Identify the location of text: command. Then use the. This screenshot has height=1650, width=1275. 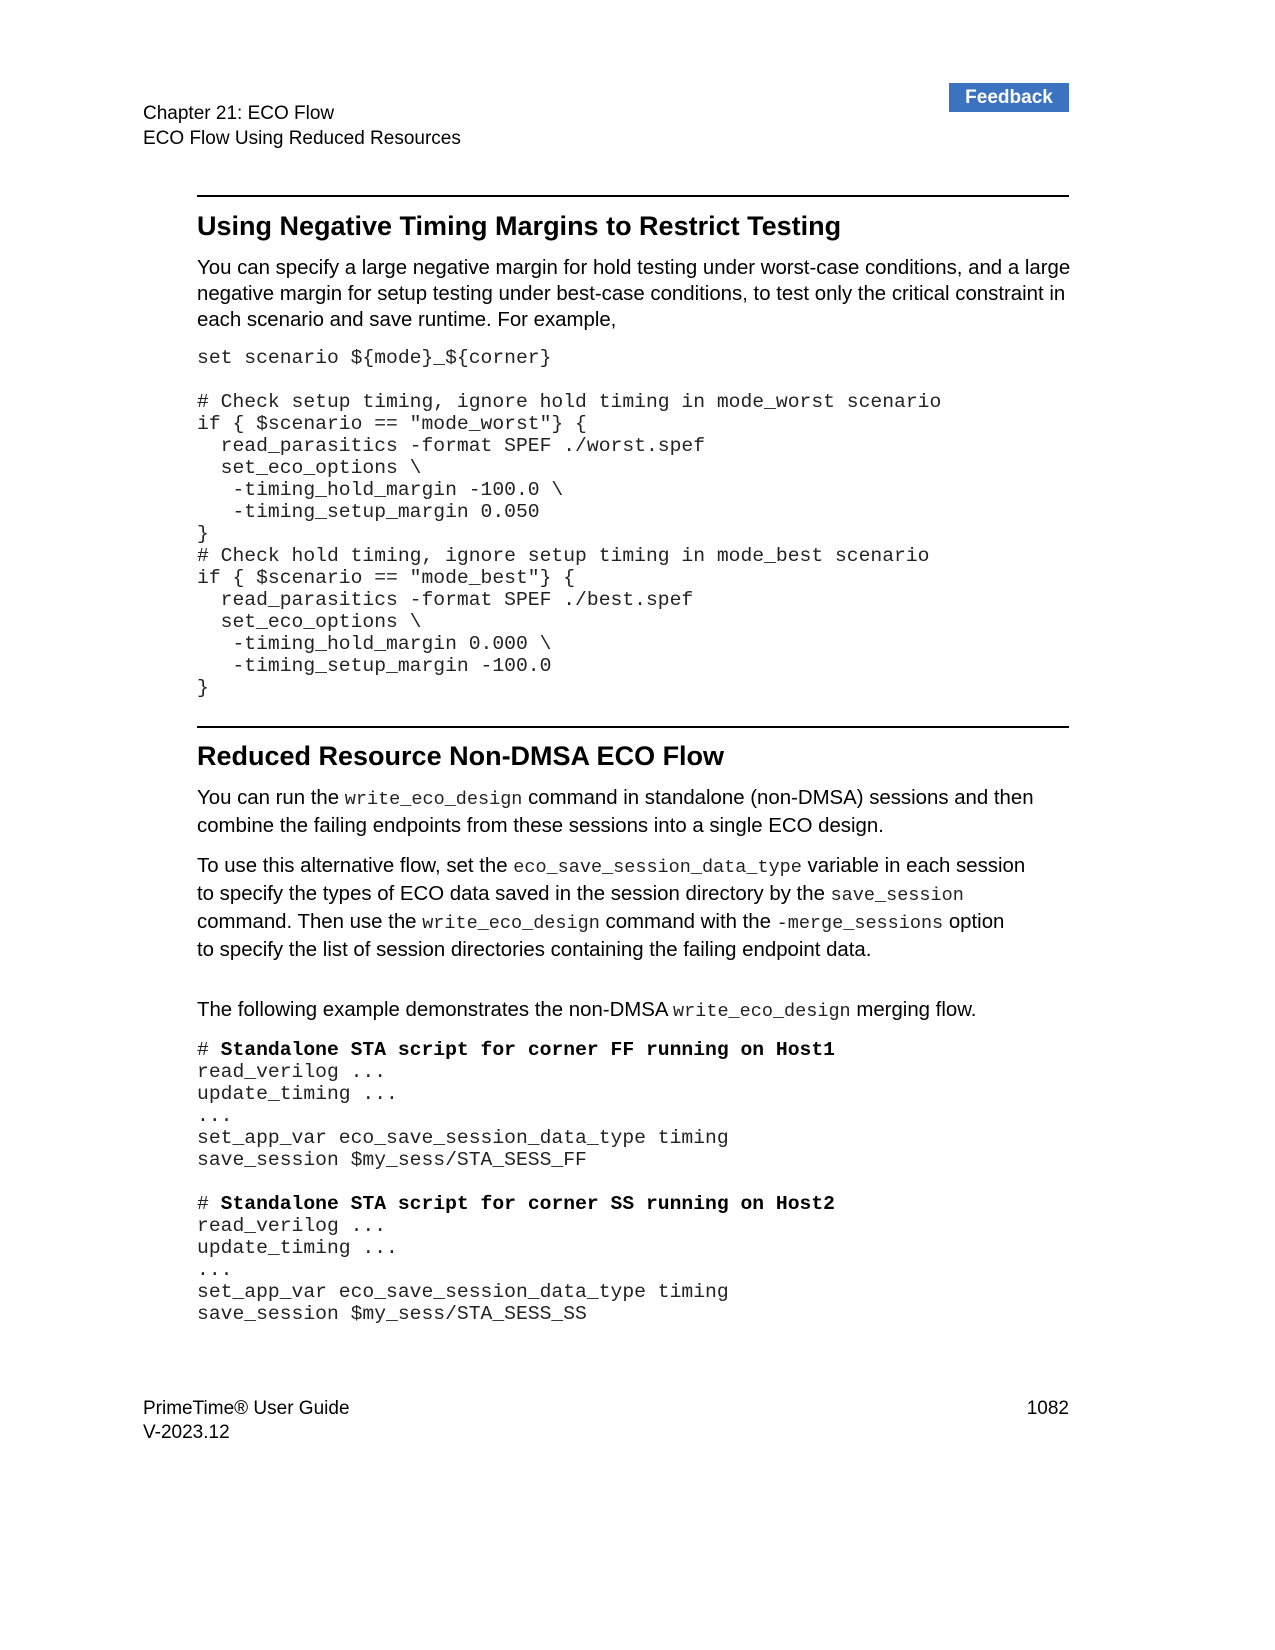
(310, 922).